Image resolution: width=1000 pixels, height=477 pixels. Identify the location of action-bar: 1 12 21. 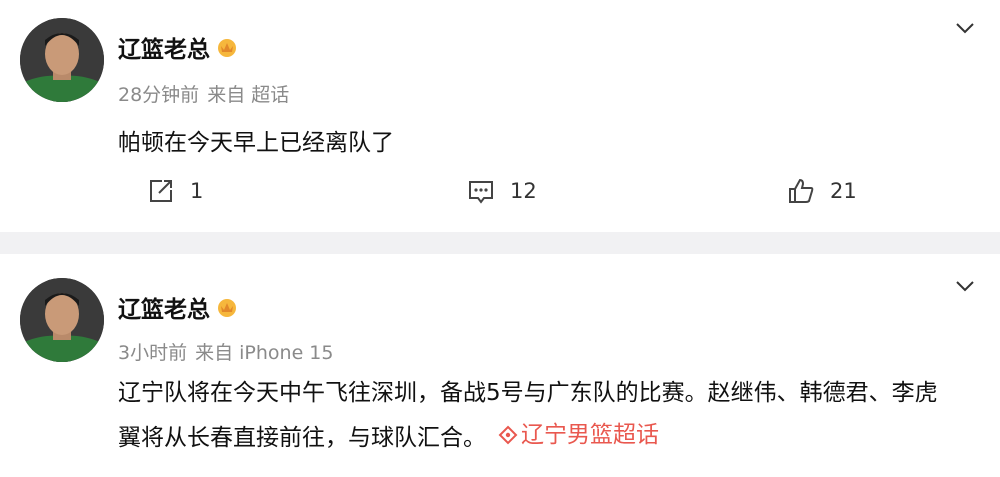
(500, 198).